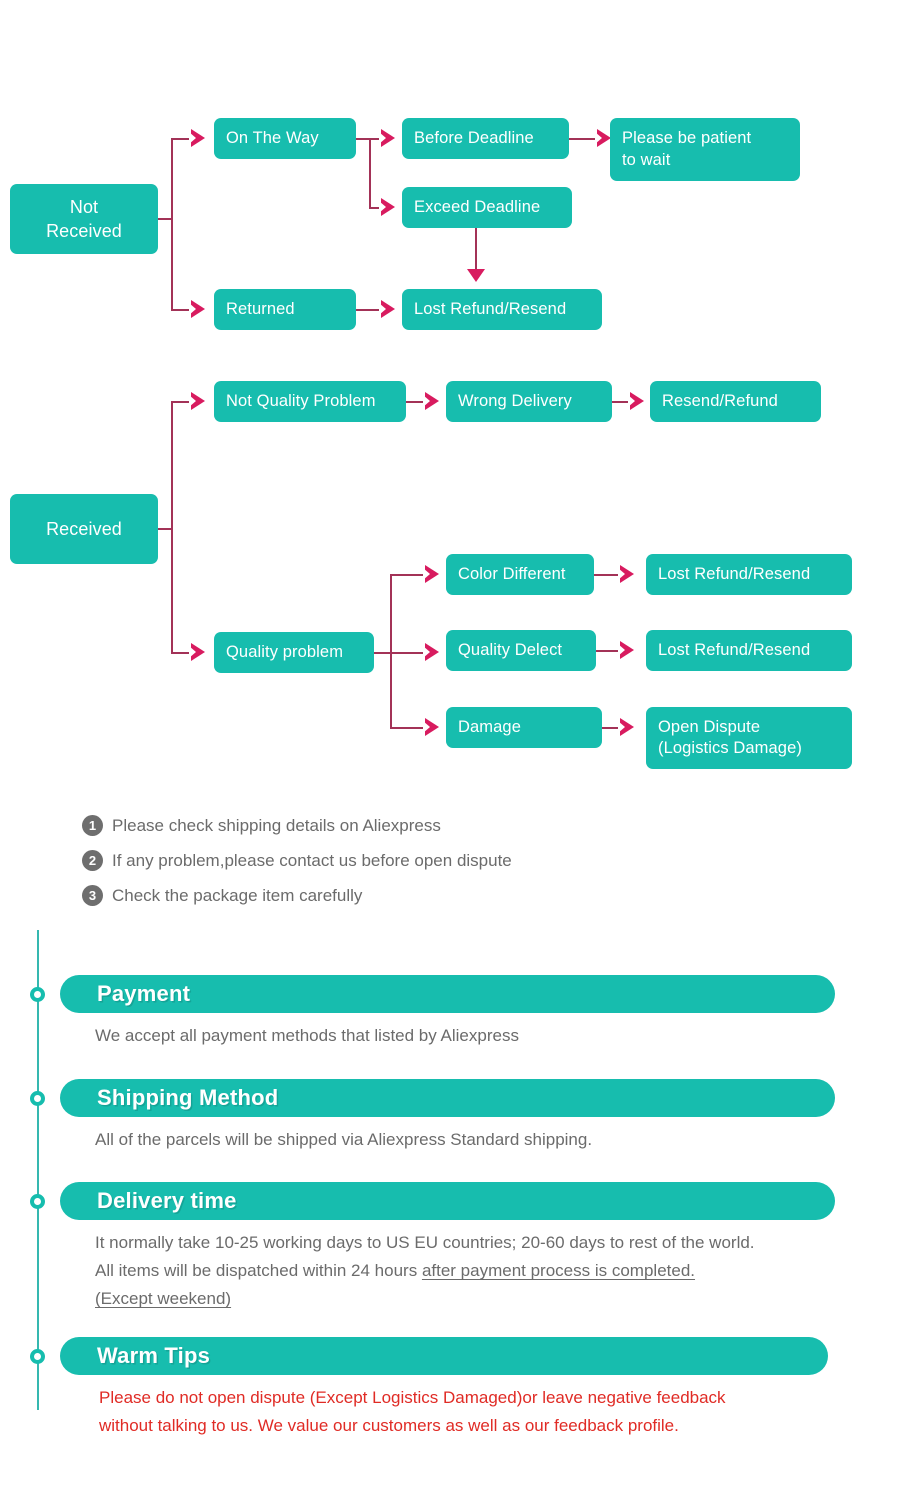 This screenshot has width=900, height=1500. What do you see at coordinates (465, 1299) in the screenshot?
I see `panel-delivery-time-line3: (Except weekend)` at bounding box center [465, 1299].